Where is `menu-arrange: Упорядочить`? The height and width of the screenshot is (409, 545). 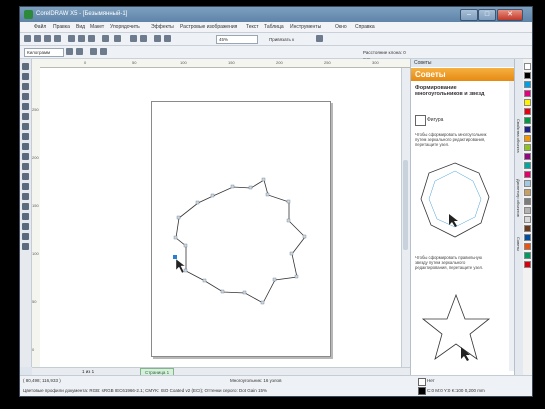 menu-arrange: Упорядочить is located at coordinates (125, 27).